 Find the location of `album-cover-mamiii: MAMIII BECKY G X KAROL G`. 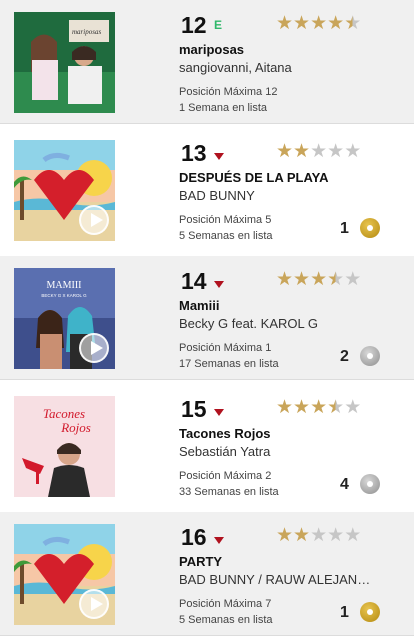

album-cover-mamiii: MAMIII BECKY G X KAROL G is located at coordinates (64, 318).